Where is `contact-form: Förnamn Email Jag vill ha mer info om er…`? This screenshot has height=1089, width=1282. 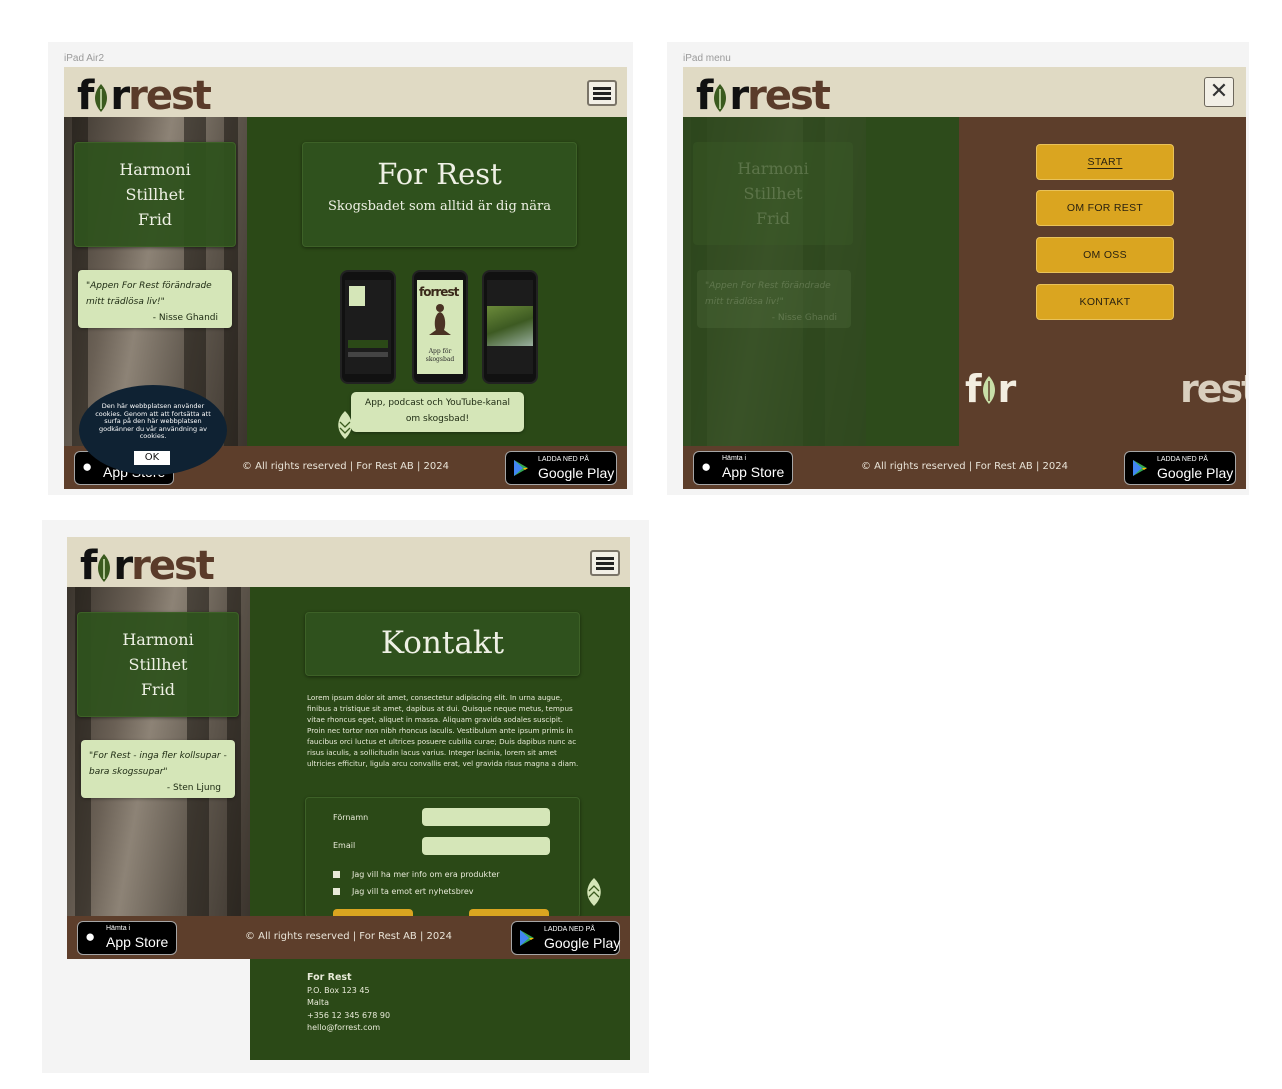
contact-form: Förnamn Email Jag vill ha mer info om er… is located at coordinates (442, 857).